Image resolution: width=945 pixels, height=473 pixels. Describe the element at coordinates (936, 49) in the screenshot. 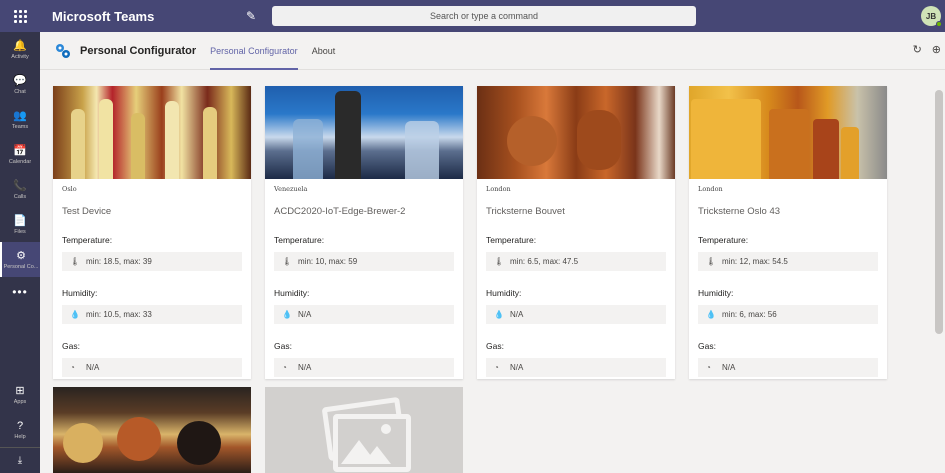

I see `globe-icon: ⊕` at that location.